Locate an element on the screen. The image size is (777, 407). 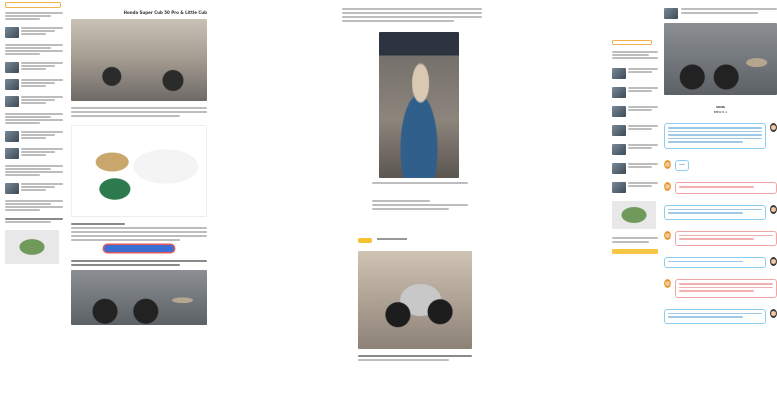
article-title: Honda Super Cub 50 Pro & Little Cub is located at coordinates (165, 12).